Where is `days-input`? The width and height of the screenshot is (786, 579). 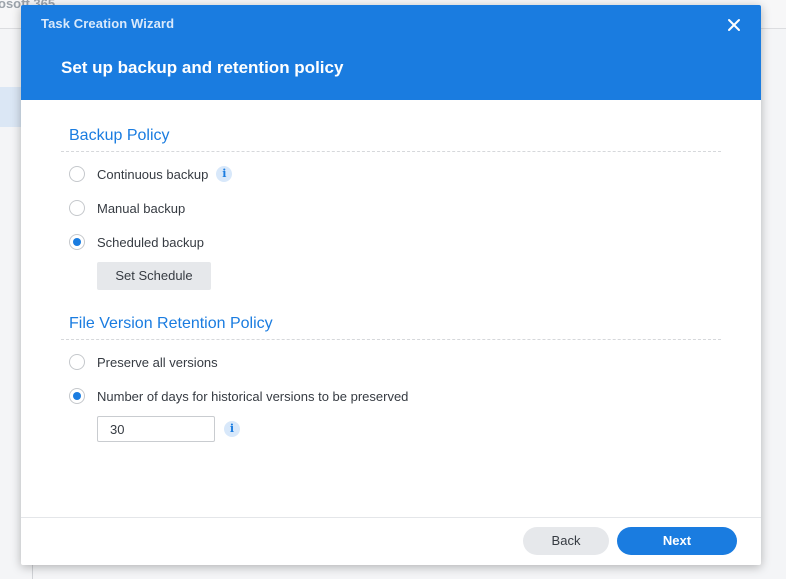
days-input is located at coordinates (156, 429).